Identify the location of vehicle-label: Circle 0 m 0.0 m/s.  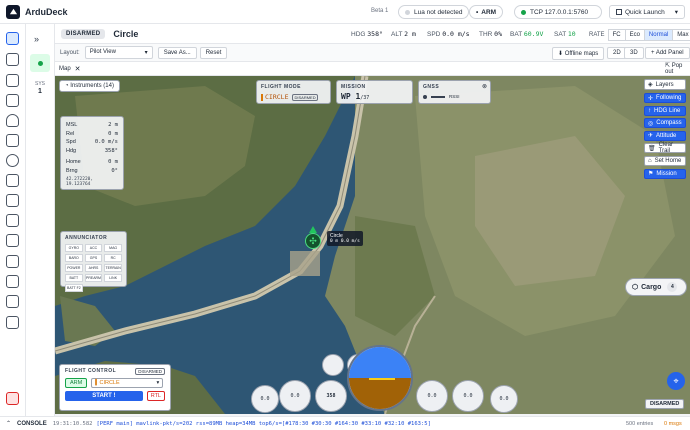
(345, 238).